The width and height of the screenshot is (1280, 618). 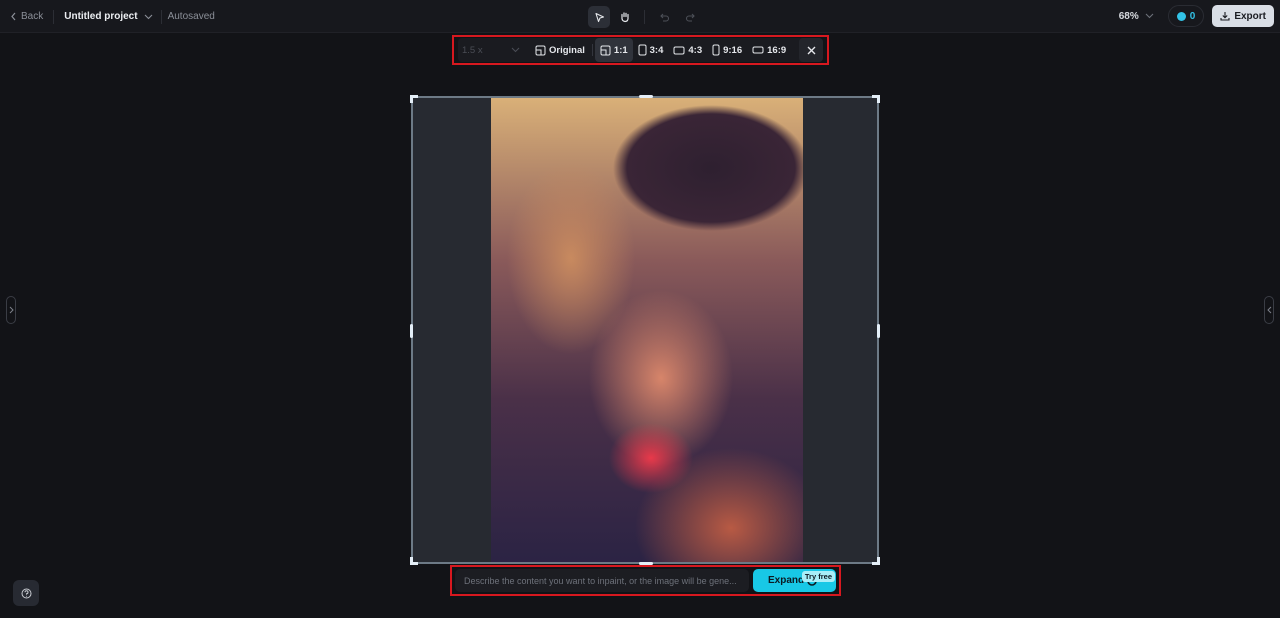 I want to click on square-ratio-icon, so click(x=605, y=50).